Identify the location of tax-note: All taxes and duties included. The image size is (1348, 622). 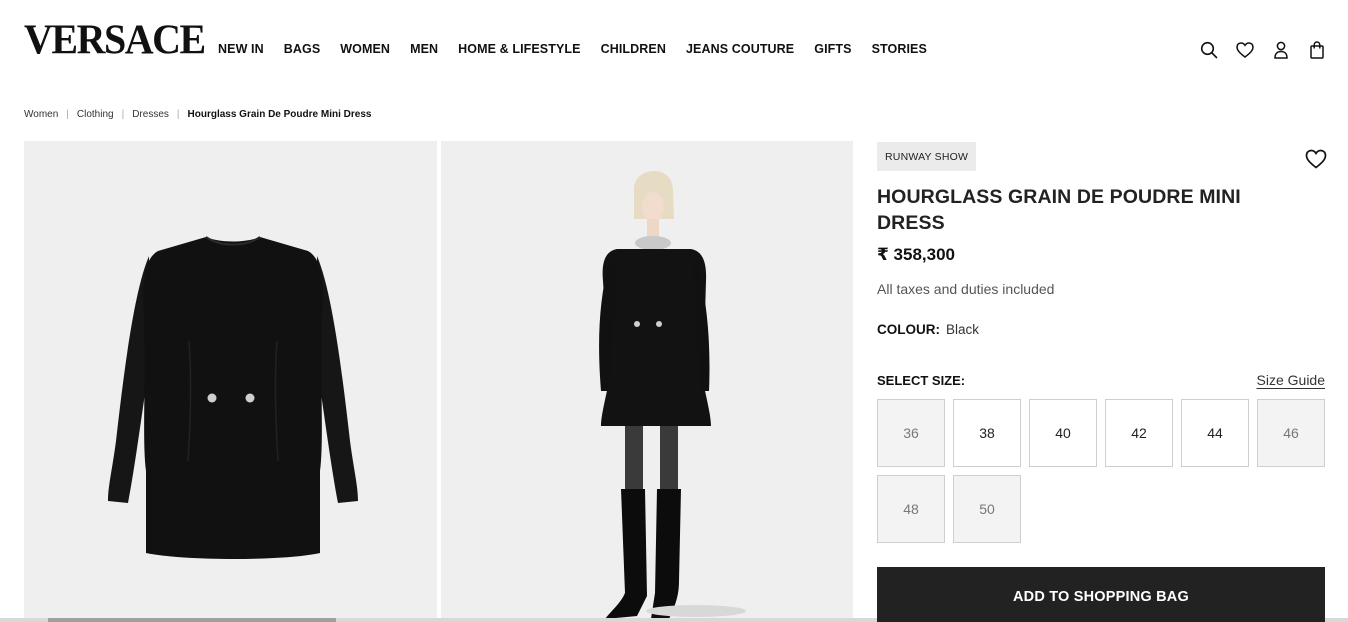
(966, 289).